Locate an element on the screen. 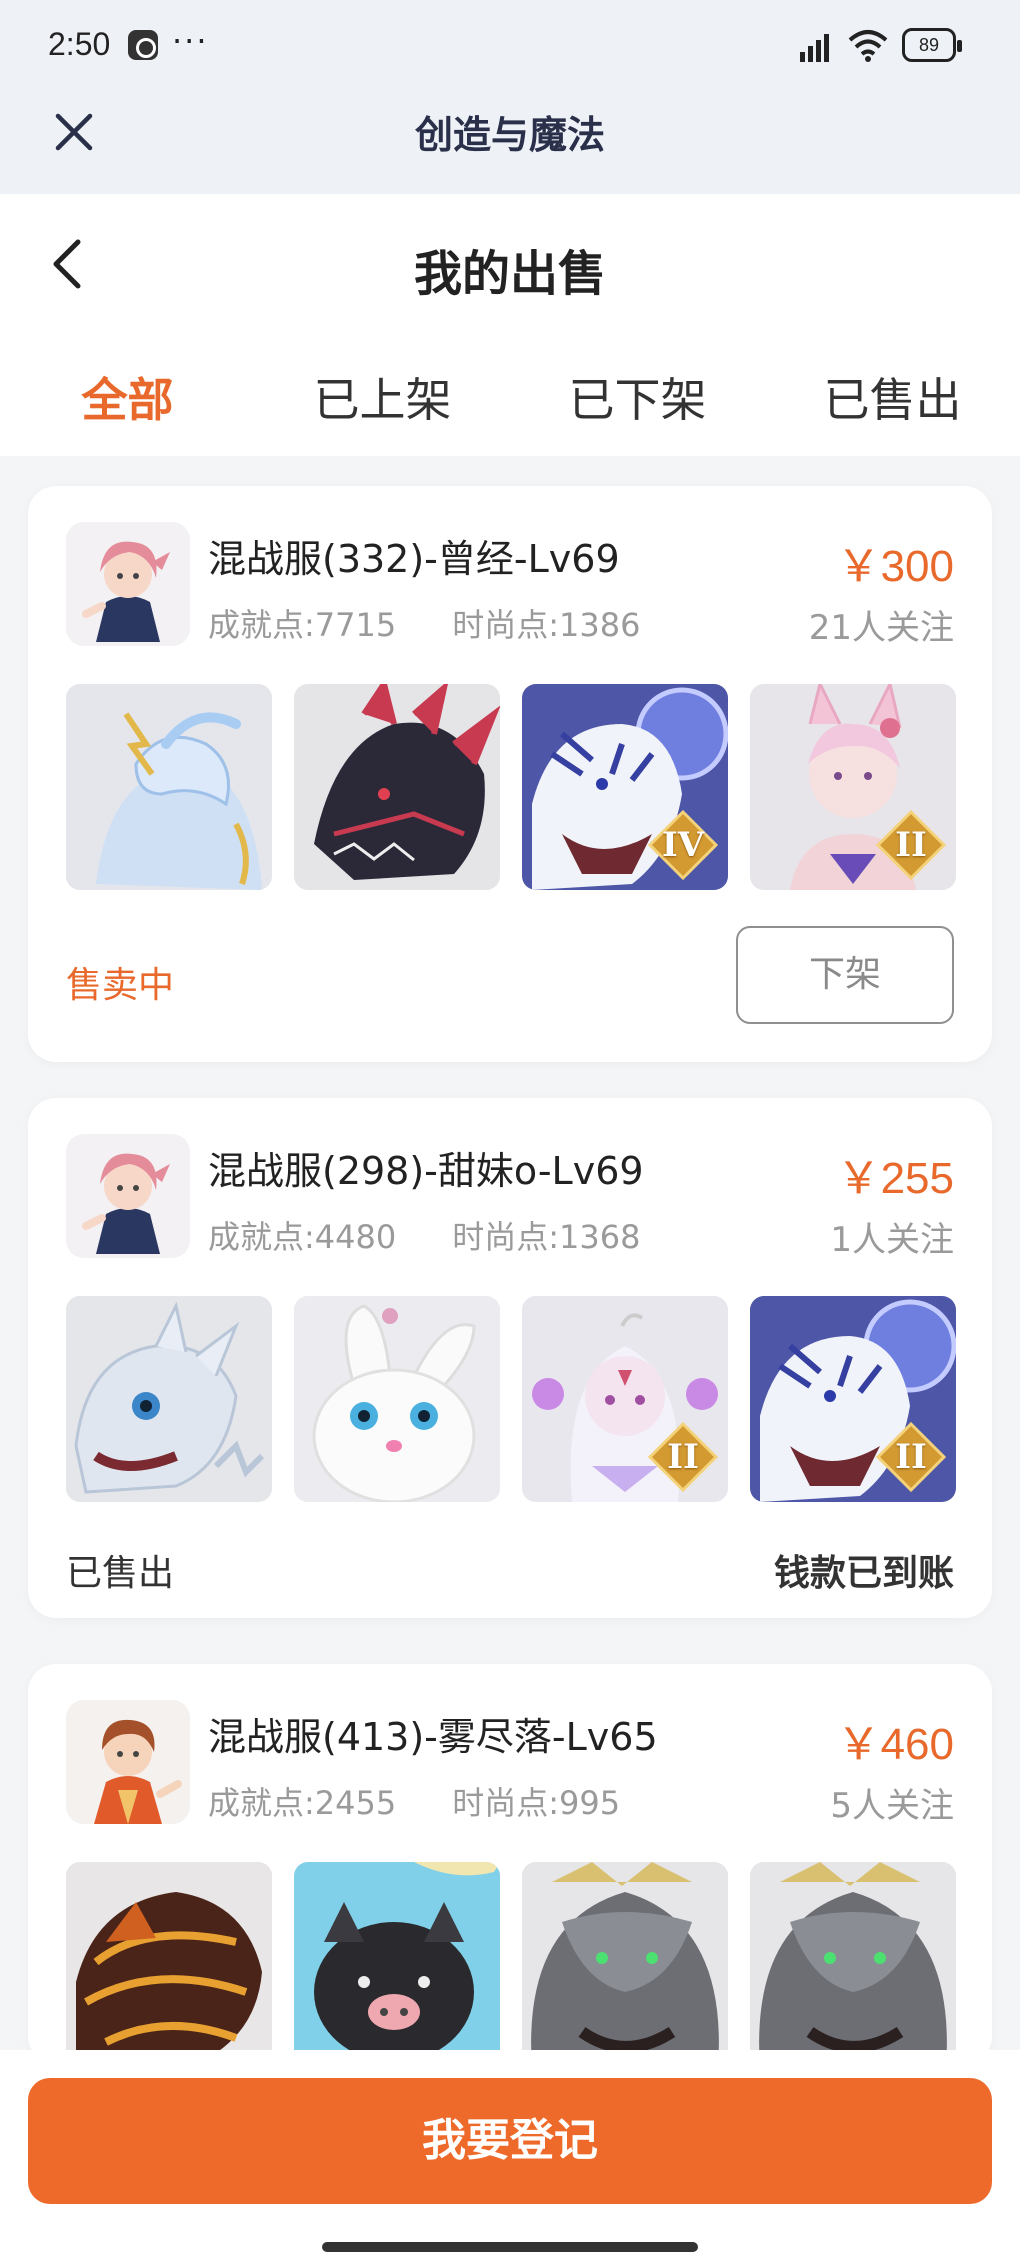  pet-gallery: II II is located at coordinates (511, 1399).